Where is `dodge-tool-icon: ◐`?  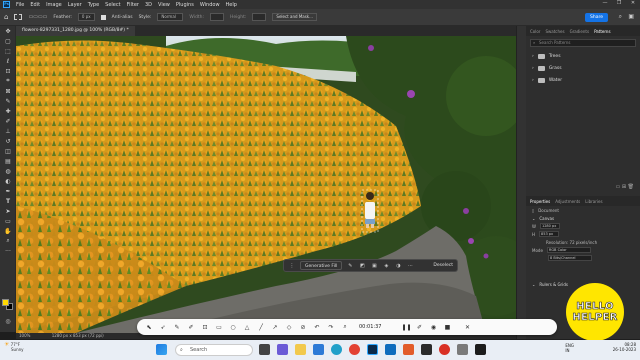
dodge-tool-icon: ◐ is located at coordinates (8, 181).